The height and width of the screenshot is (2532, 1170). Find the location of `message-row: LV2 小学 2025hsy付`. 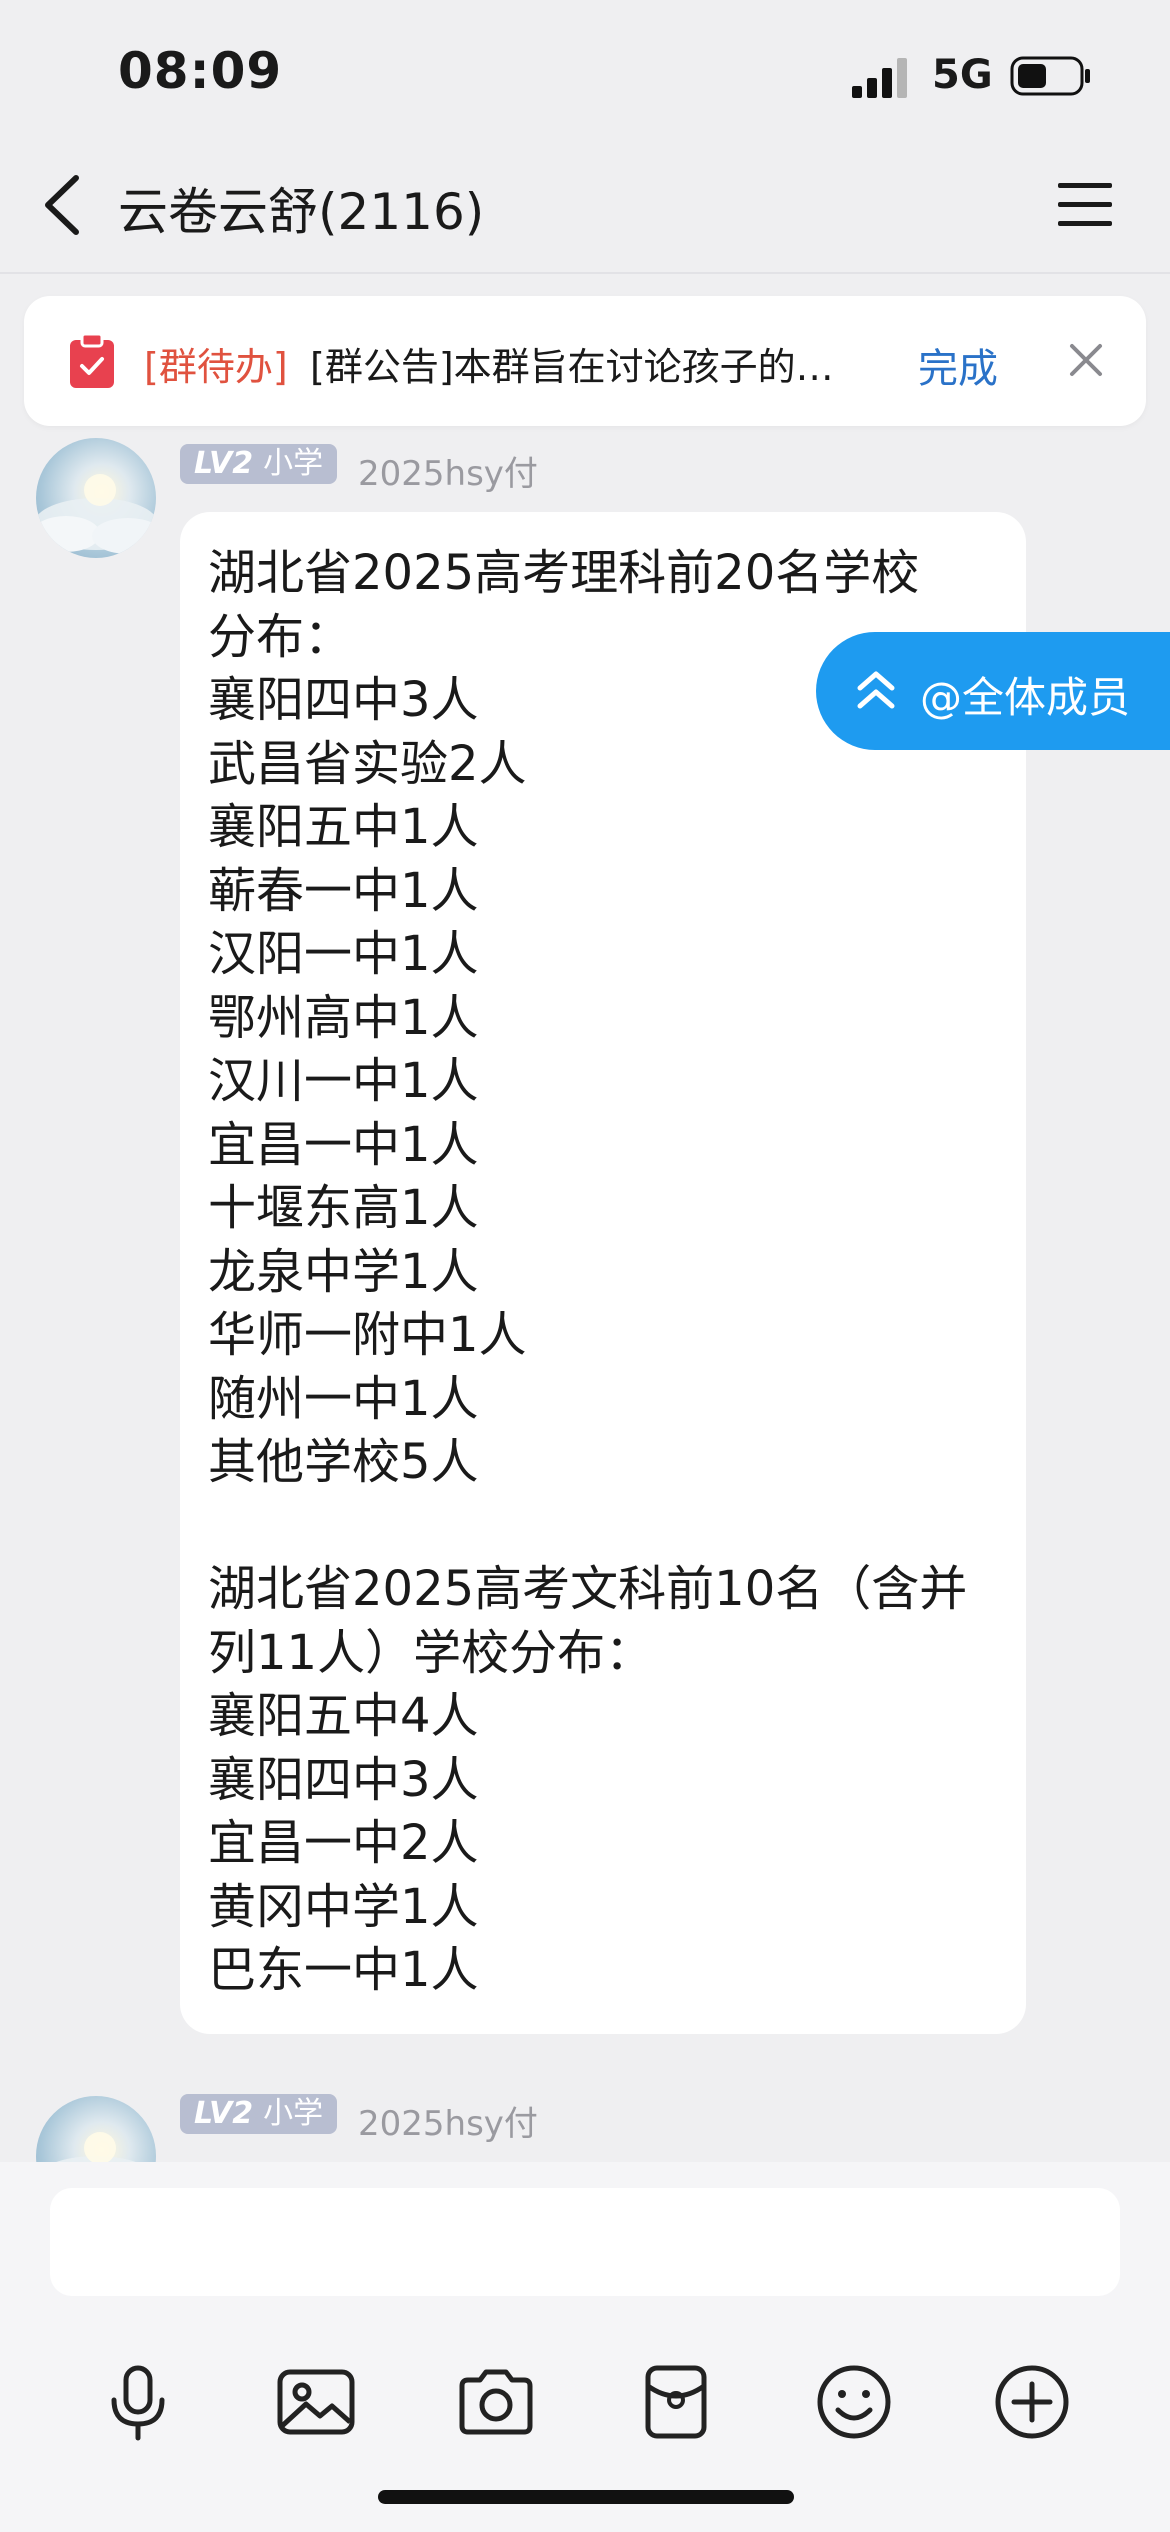

message-row: LV2 小学 2025hsy付 is located at coordinates (585, 2121).